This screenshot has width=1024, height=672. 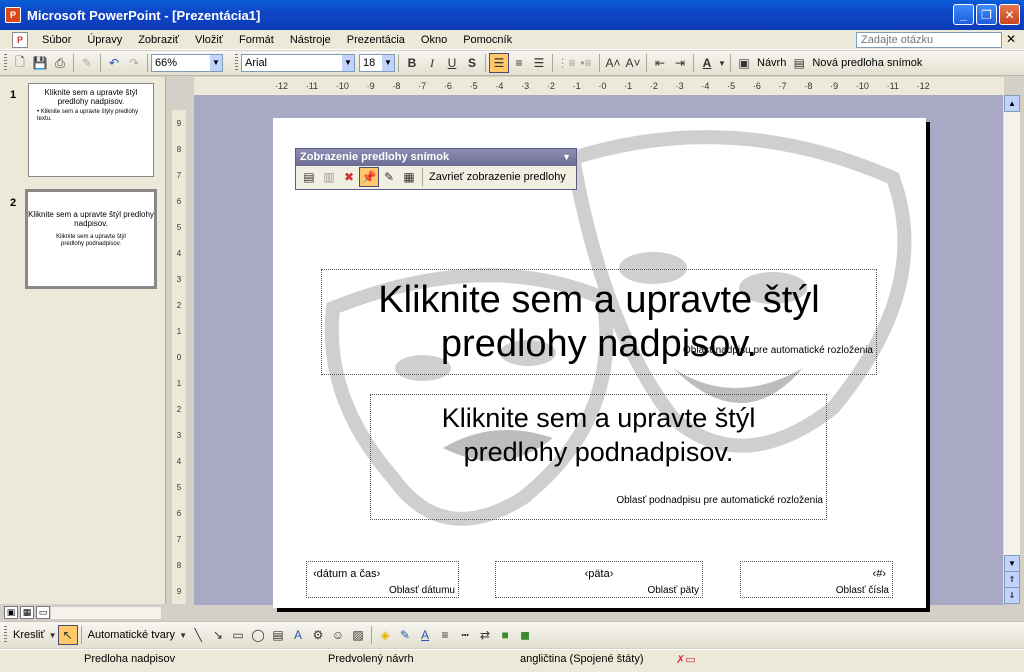 I want to click on number-value: ‹#›, so click(x=816, y=574).